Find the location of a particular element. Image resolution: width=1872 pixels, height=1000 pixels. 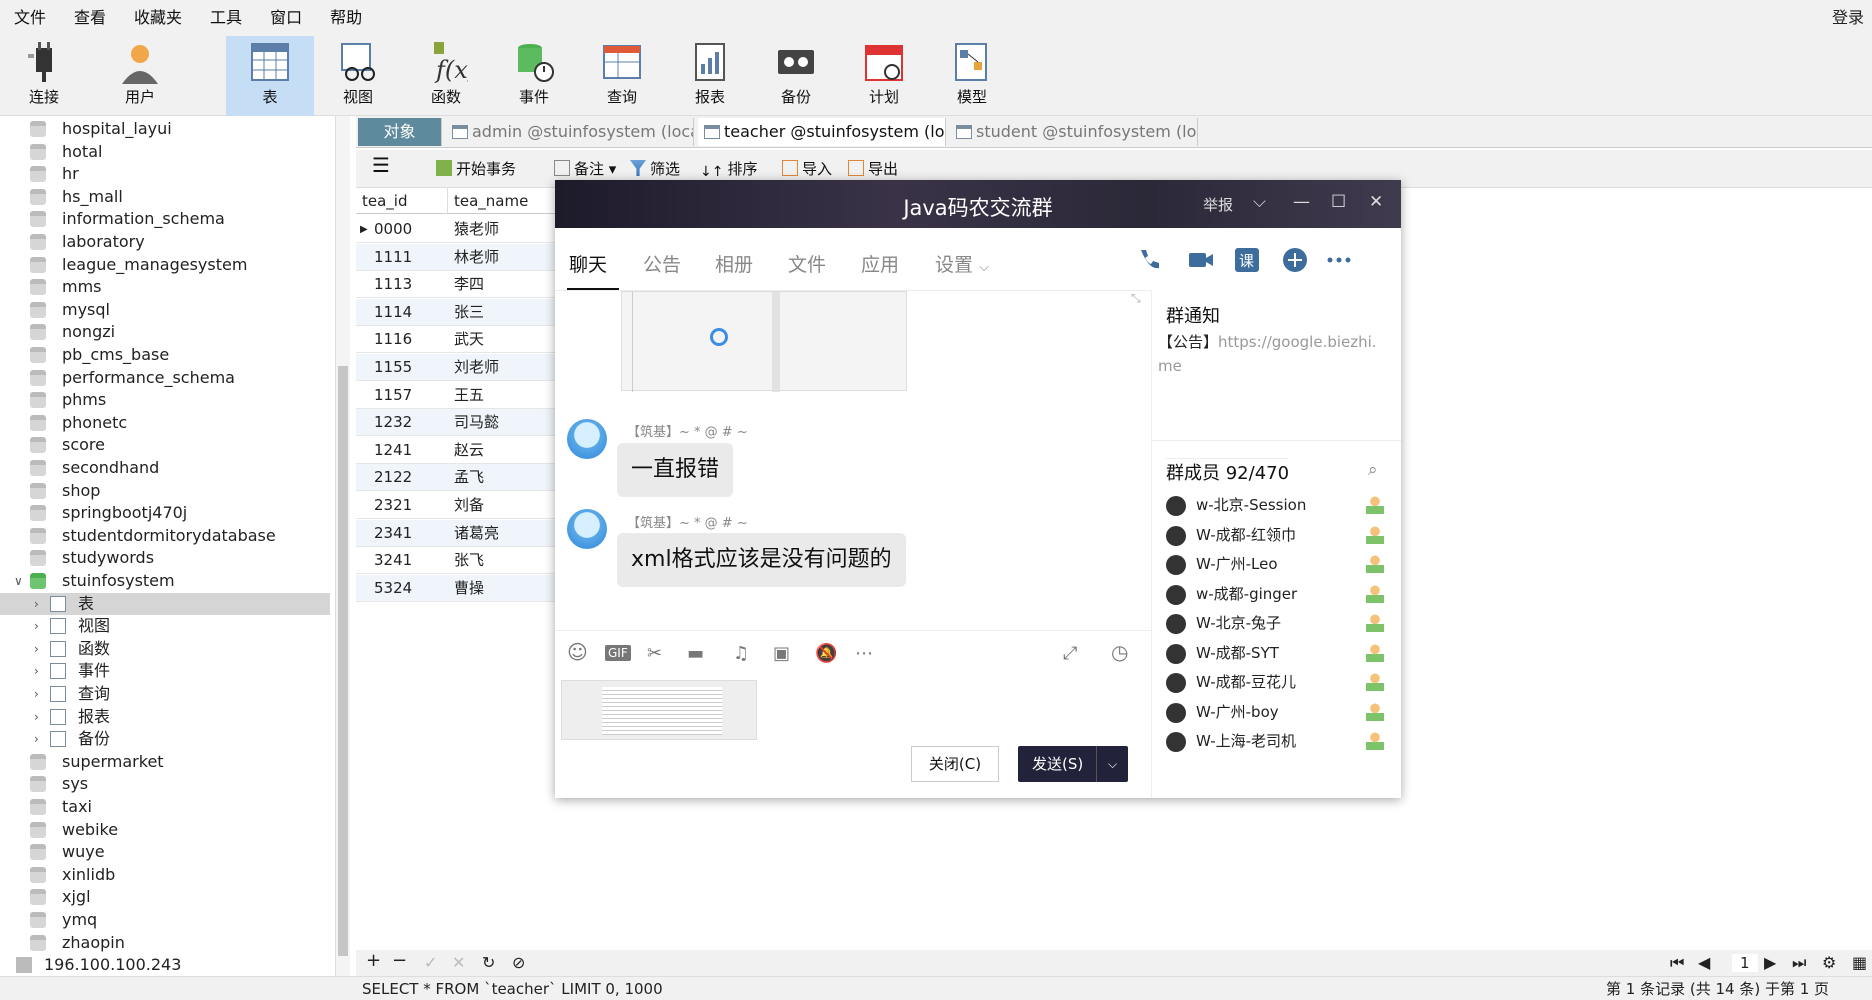

table-row: 1113 李四 is located at coordinates (456, 285).